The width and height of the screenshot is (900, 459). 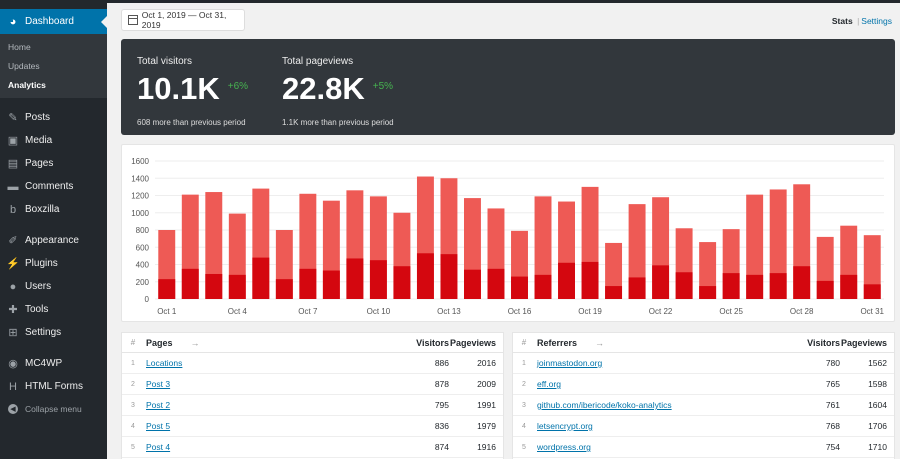 I want to click on col-name: Pages →, so click(x=270, y=343).